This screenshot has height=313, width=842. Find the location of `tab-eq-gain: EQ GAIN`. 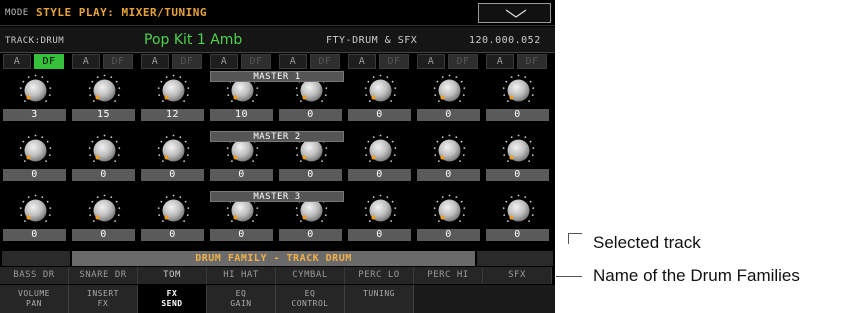

tab-eq-gain: EQ GAIN is located at coordinates (241, 299).